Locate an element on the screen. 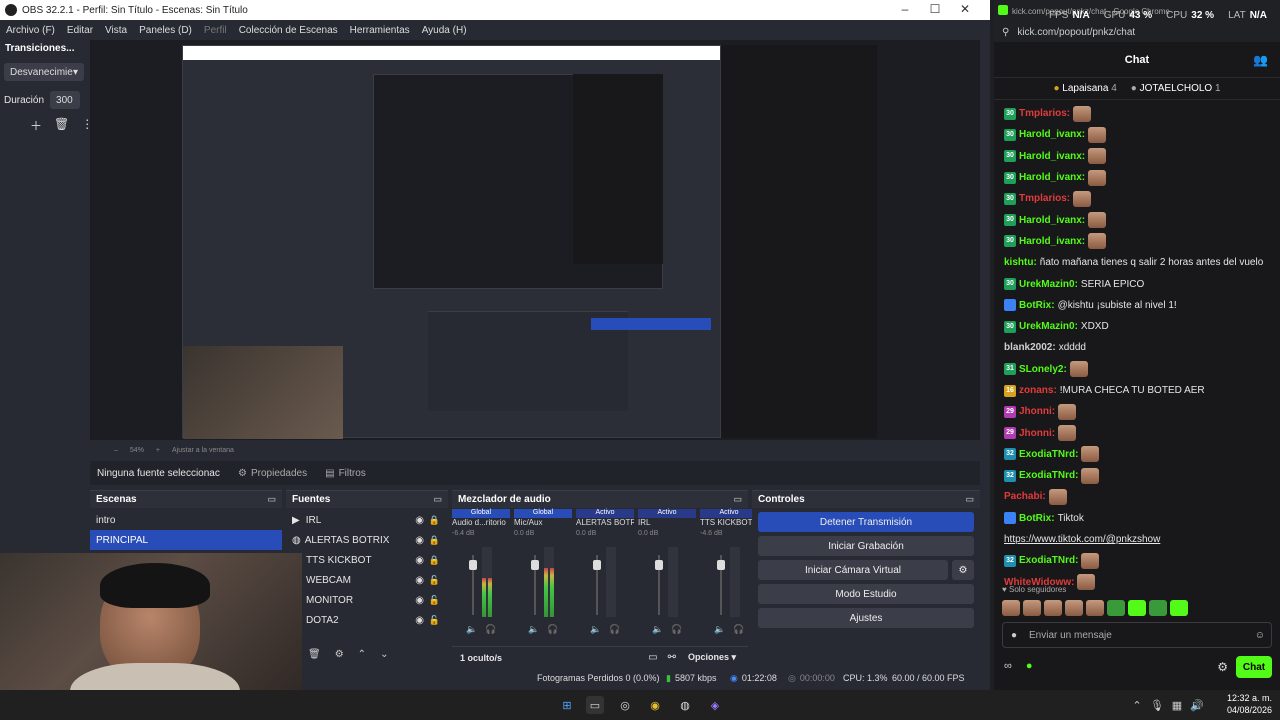  kick-icon: ● is located at coordinates (1029, 666).